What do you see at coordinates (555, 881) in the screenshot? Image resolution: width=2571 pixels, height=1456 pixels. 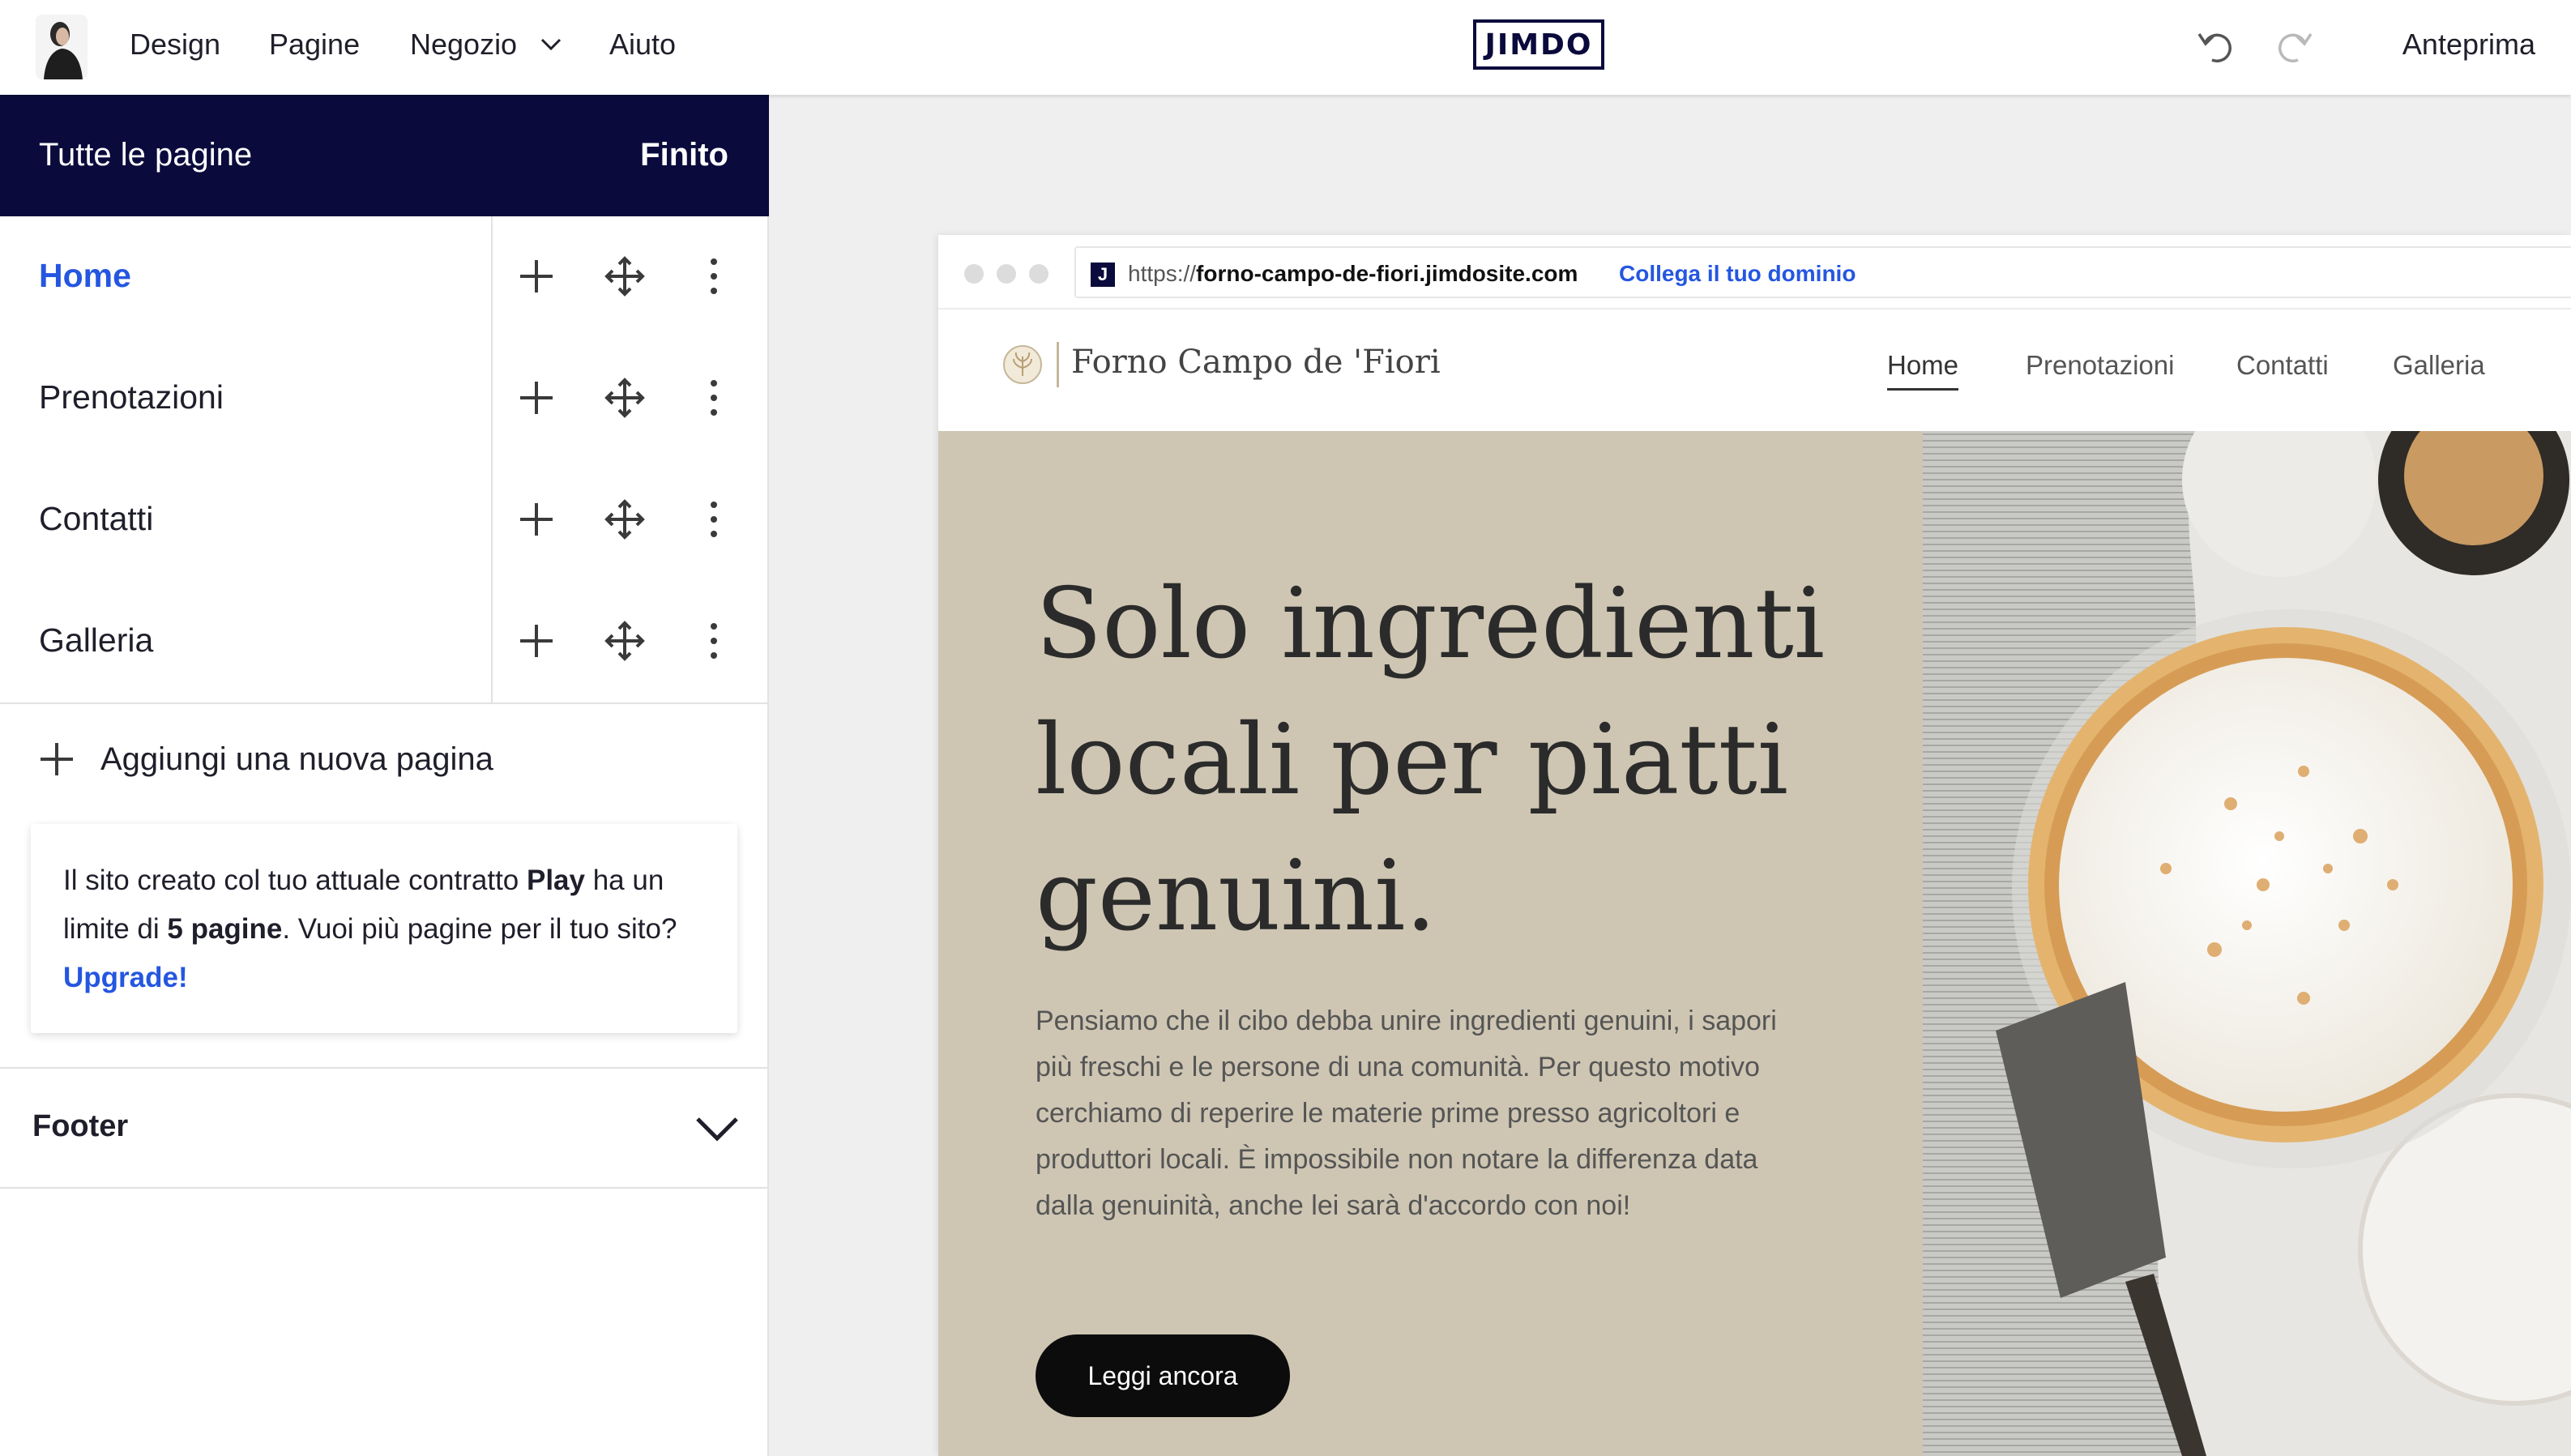 I see `plan-name: Play` at bounding box center [555, 881].